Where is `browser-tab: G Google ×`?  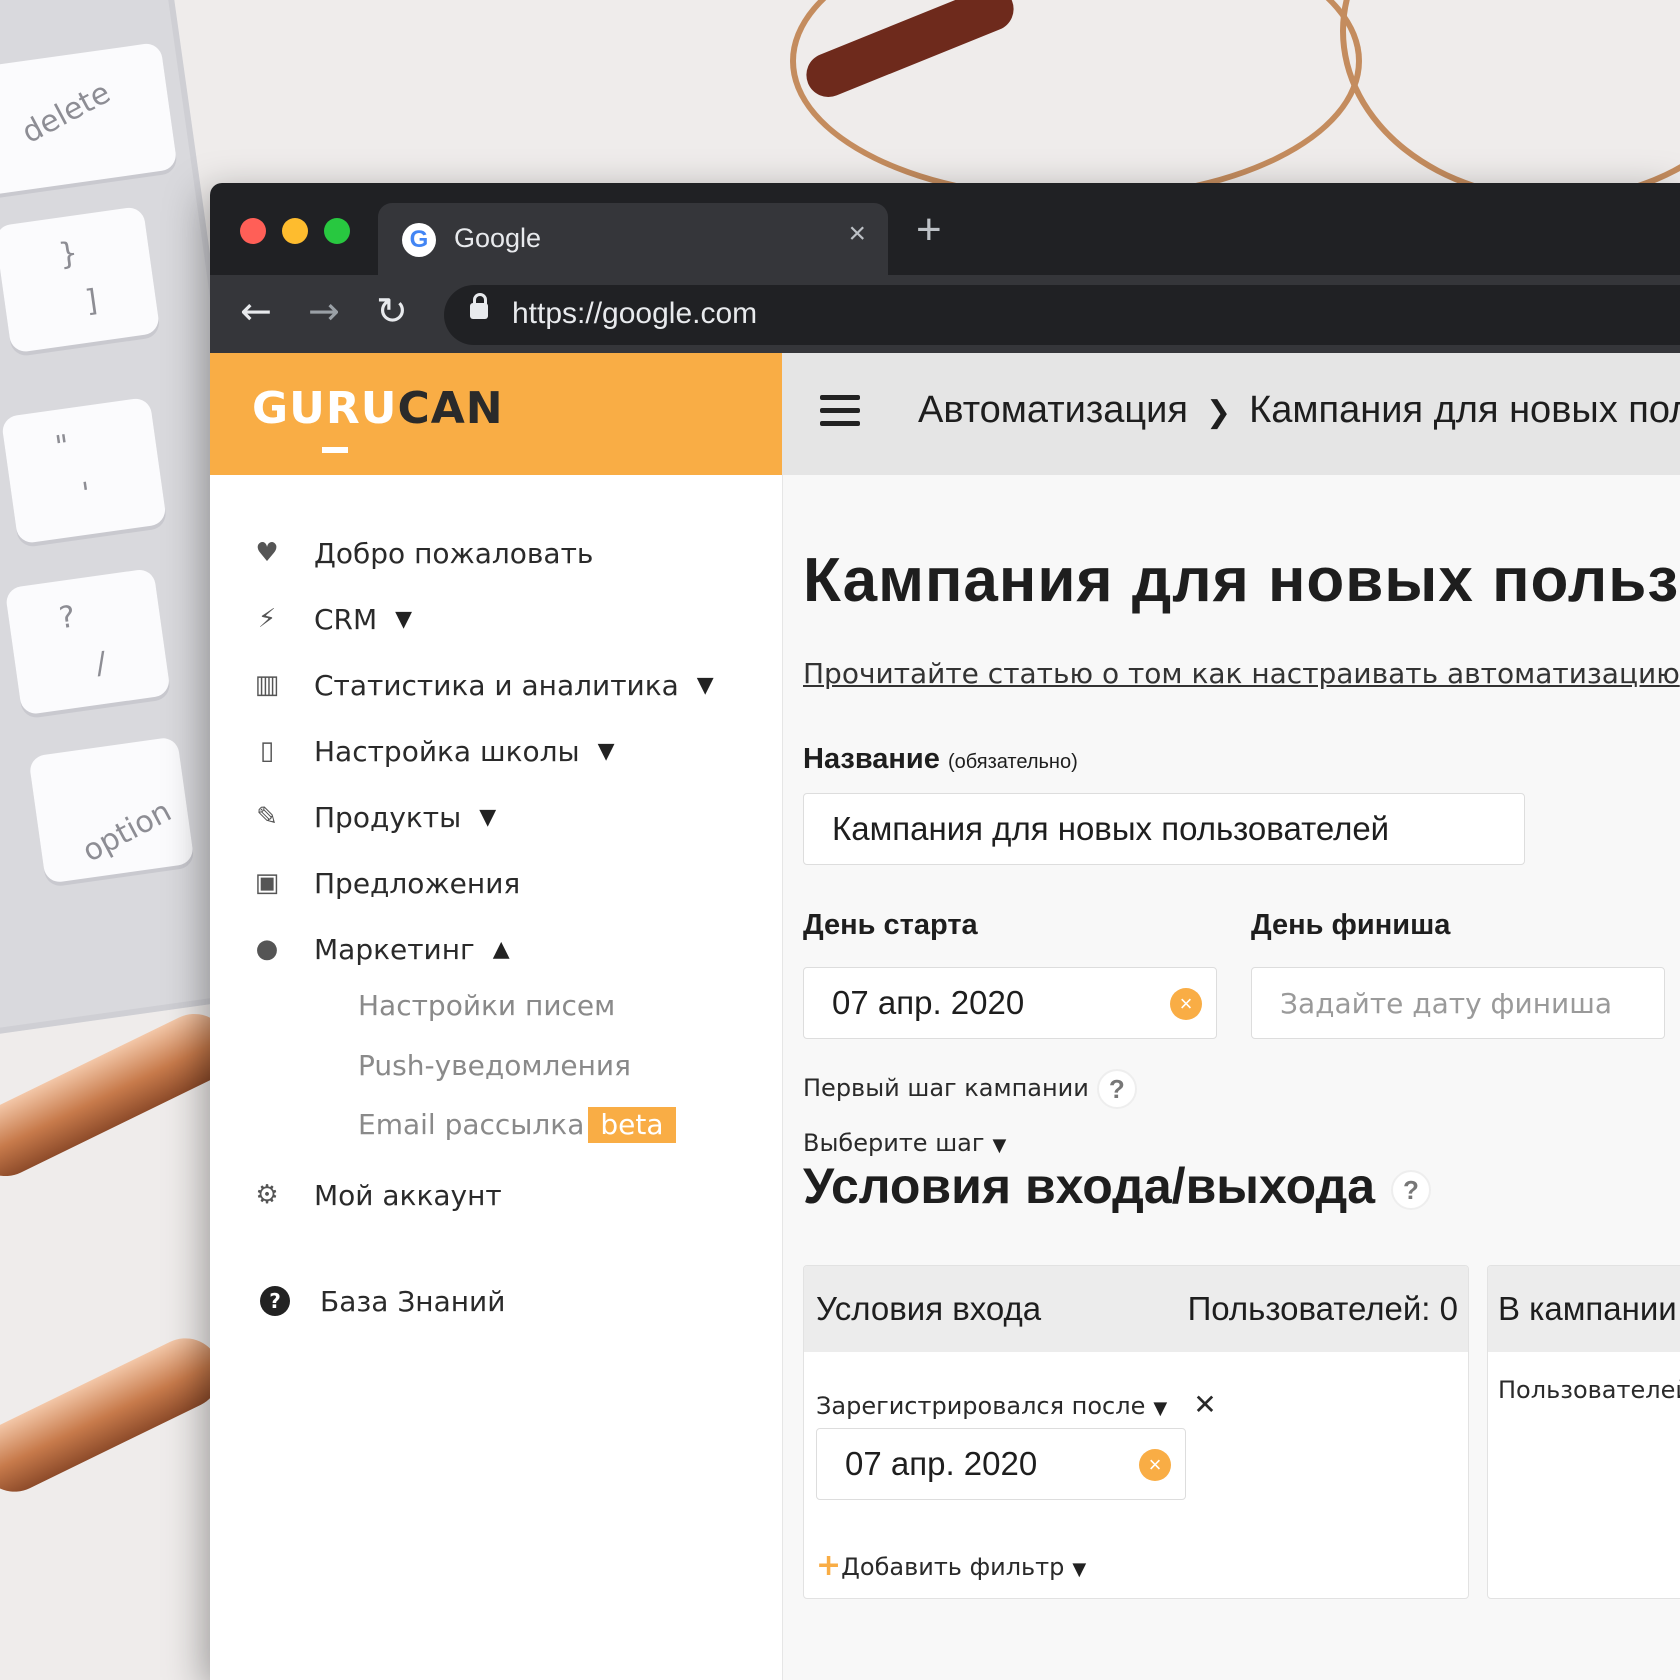
browser-tab: G Google × is located at coordinates (633, 239).